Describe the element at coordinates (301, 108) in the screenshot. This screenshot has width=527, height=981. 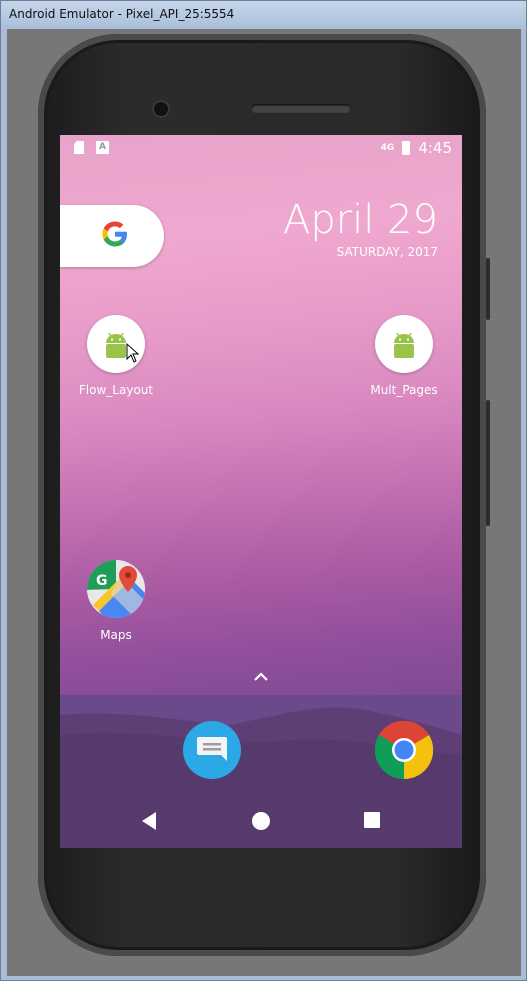
I see `earpiece-speaker` at that location.